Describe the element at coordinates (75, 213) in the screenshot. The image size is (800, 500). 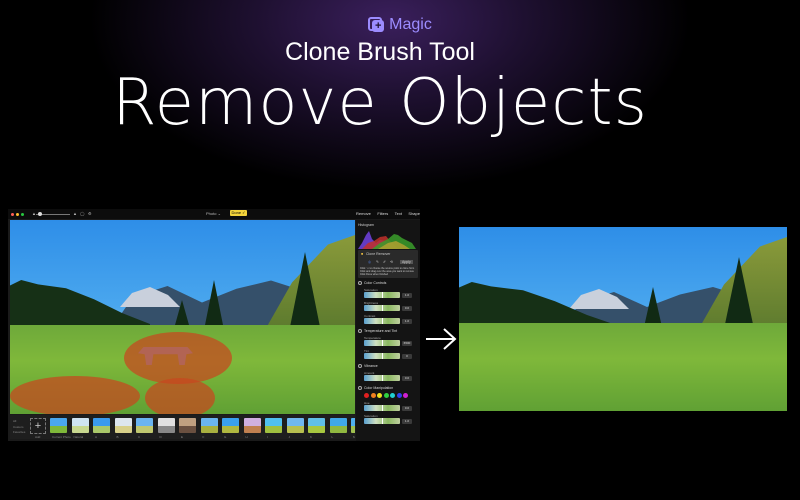
I see `zoom-in-icon: ▲` at that location.